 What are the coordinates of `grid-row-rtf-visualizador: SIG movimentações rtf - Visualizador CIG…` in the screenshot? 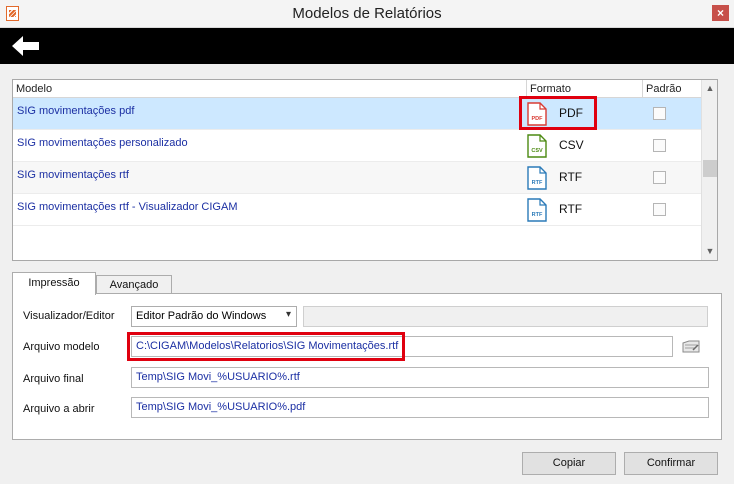 It's located at (357, 210).